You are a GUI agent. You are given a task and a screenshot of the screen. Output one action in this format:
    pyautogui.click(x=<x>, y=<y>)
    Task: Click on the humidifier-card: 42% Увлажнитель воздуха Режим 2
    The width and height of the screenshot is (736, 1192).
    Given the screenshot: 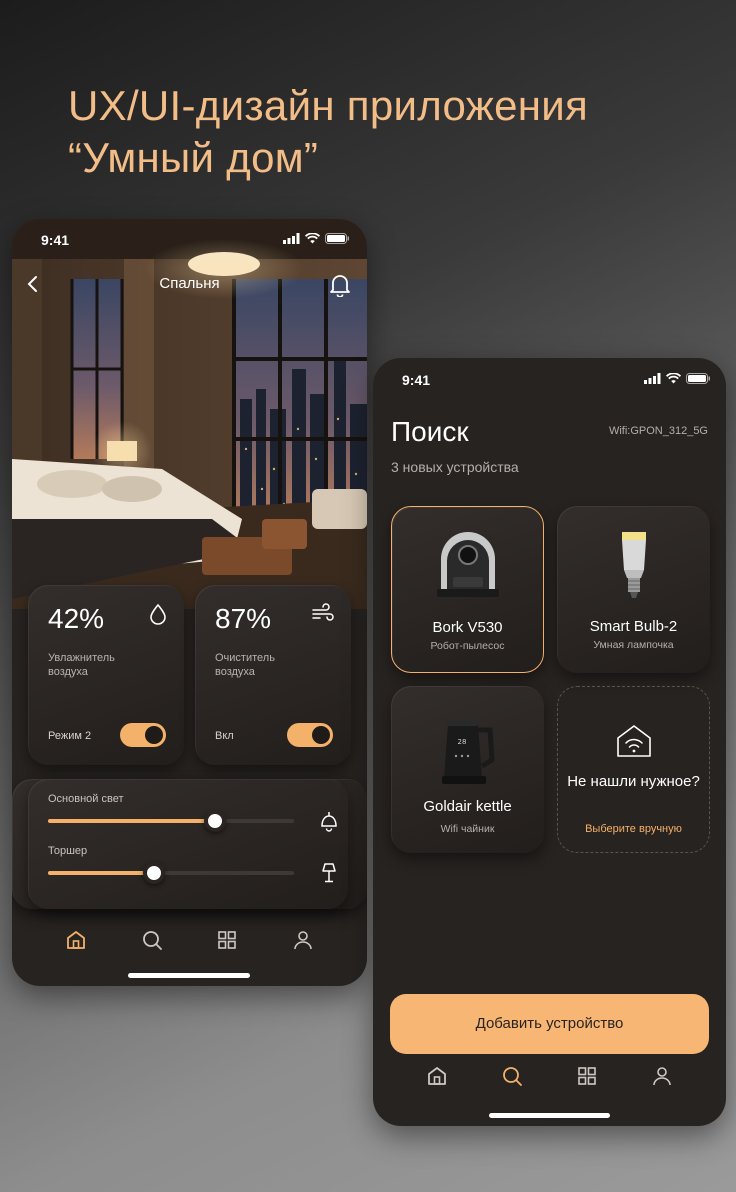 What is the action you would take?
    pyautogui.click(x=106, y=675)
    